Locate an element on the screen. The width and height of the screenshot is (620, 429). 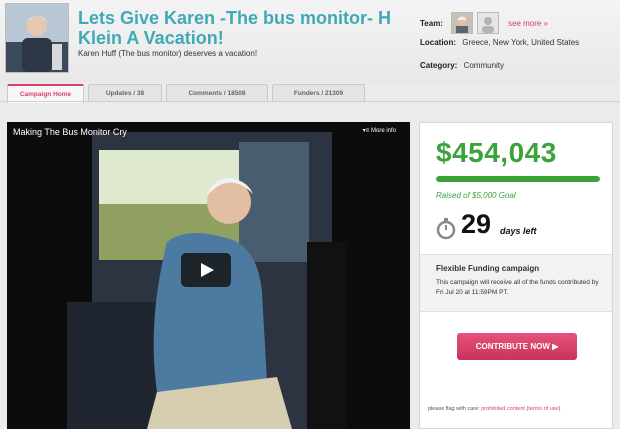
funding-progress-fill is located at coordinates (518, 179).